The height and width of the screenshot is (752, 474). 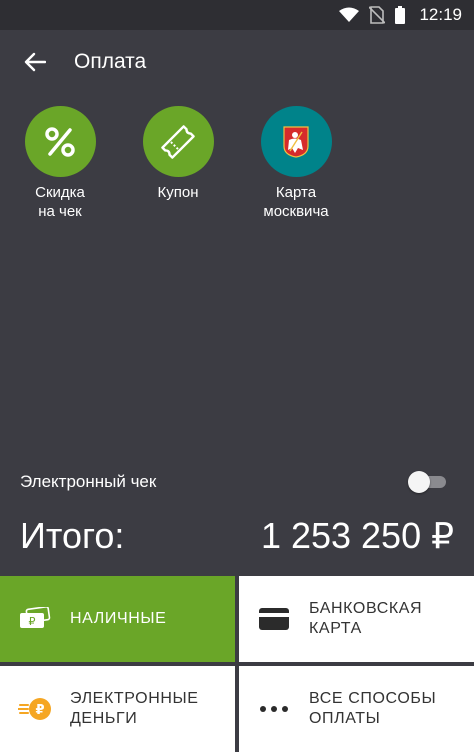 I want to click on moscow-coat-of-arms-icon, so click(x=296, y=141).